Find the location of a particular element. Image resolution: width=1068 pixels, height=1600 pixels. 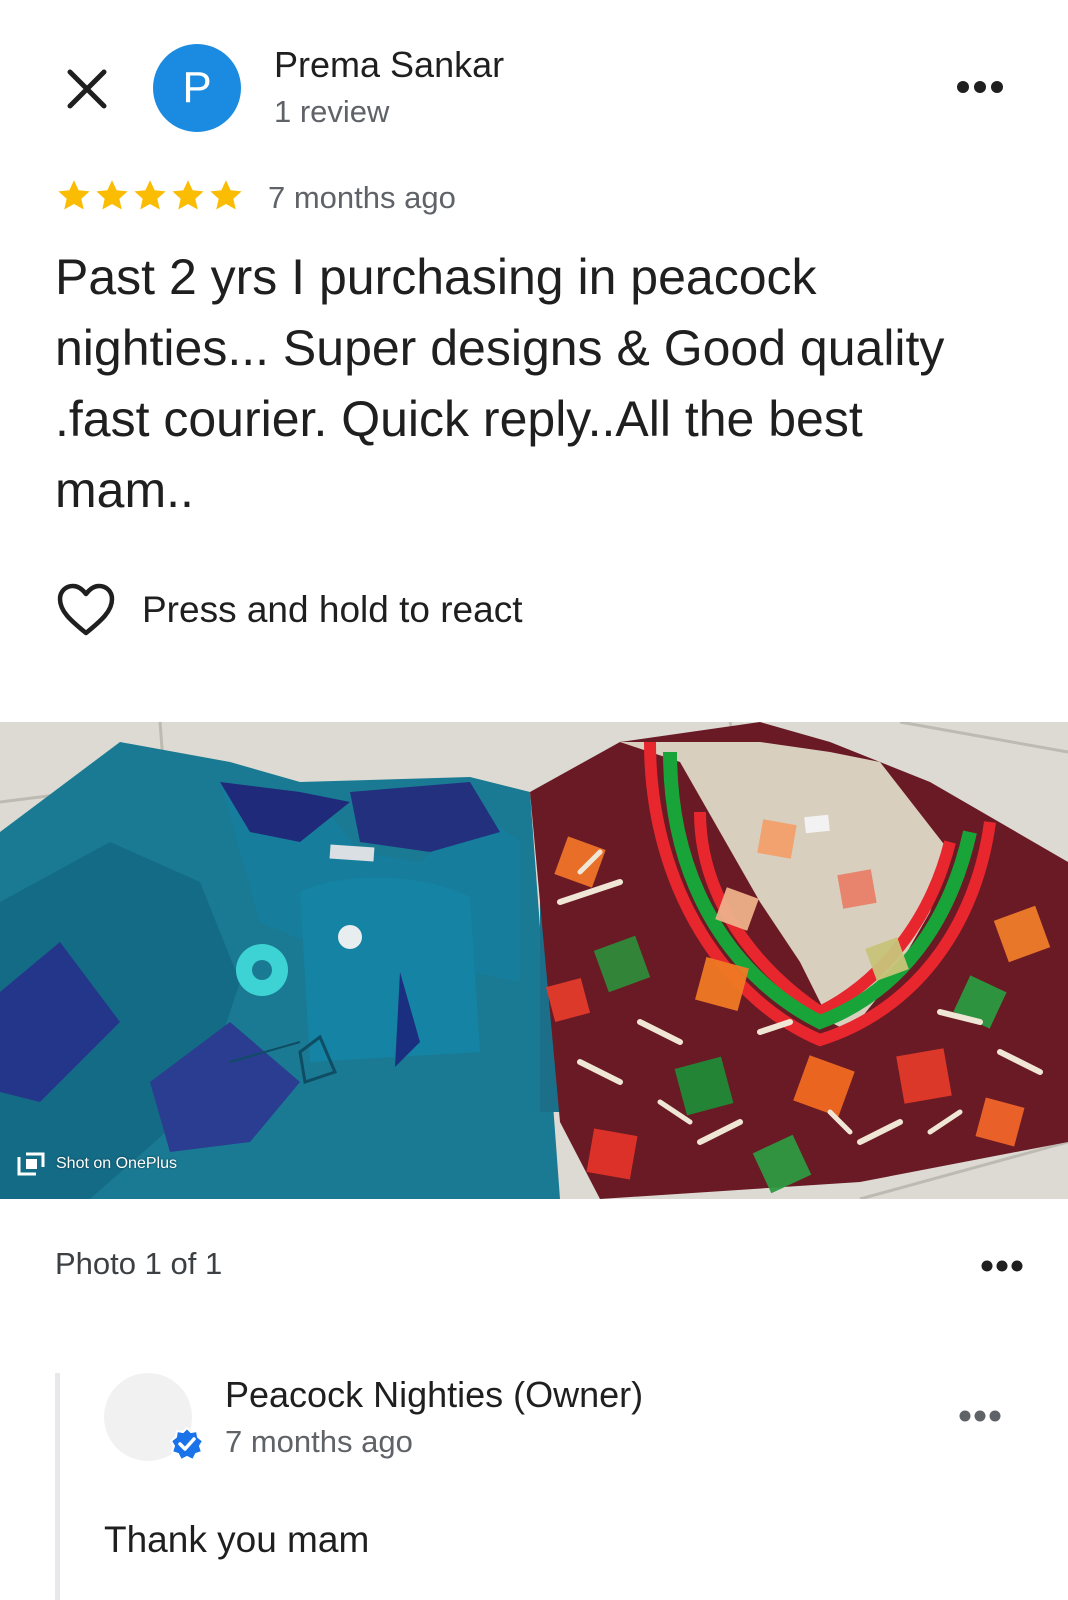

react-button: Press and hold to react is located at coordinates (289, 610).